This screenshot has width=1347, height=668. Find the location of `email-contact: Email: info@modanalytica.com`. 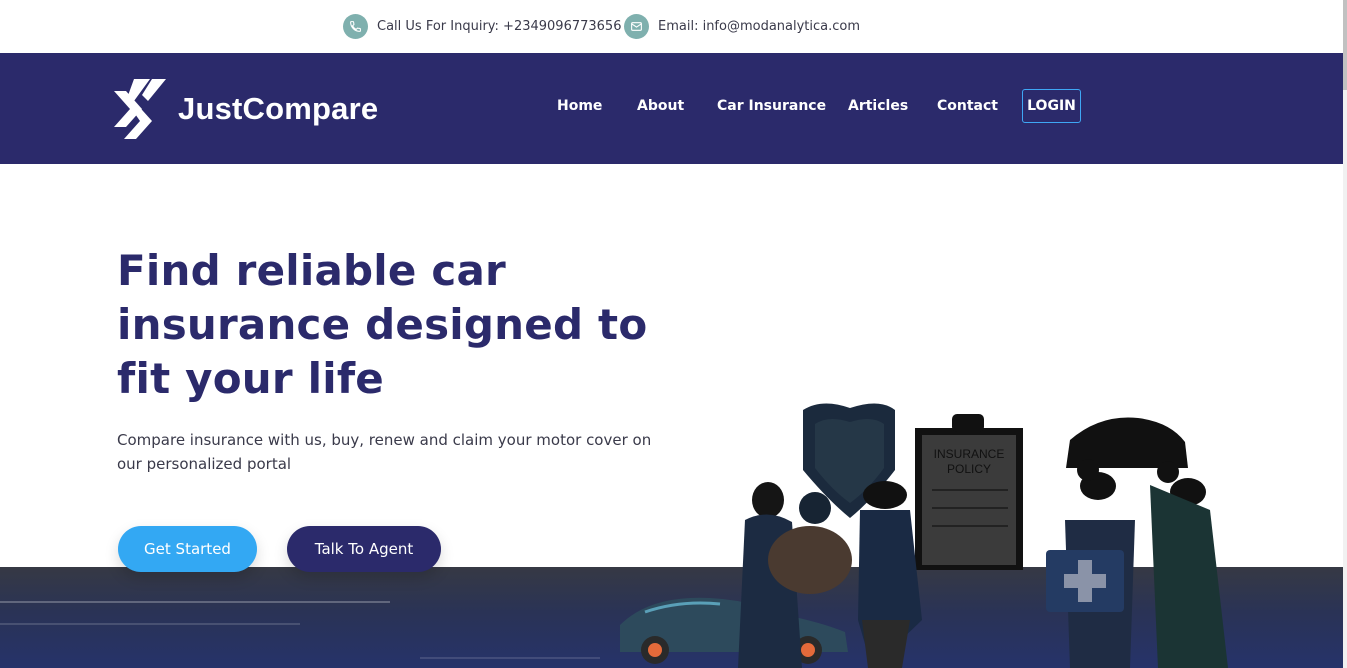

email-contact: Email: info@modanalytica.com is located at coordinates (742, 26).